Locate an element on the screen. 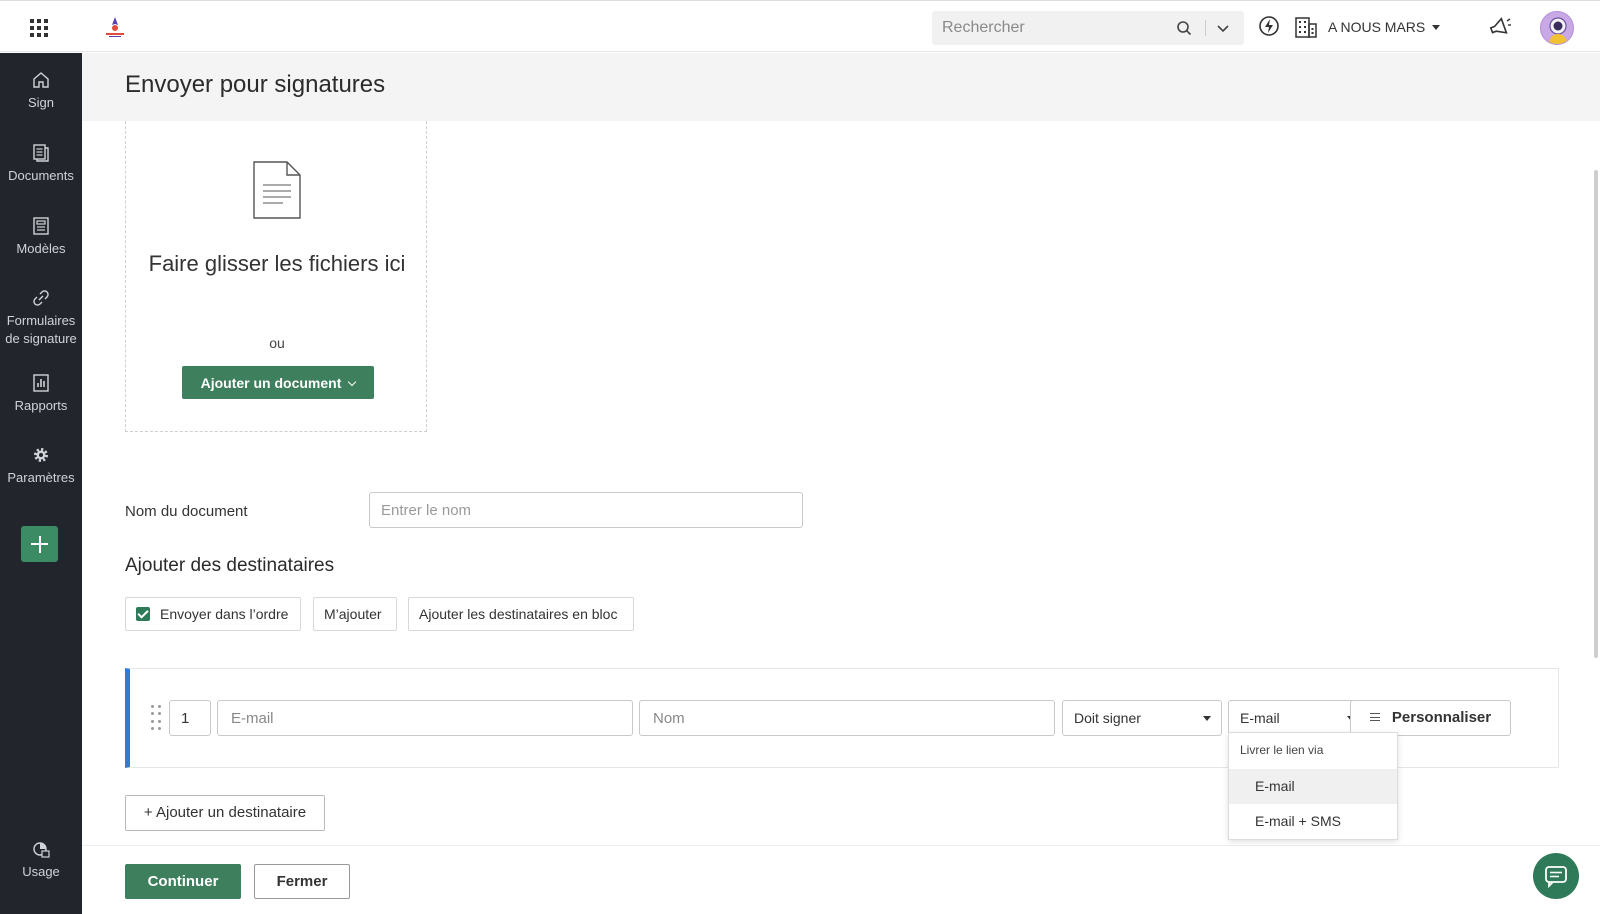 This screenshot has height=914, width=1600. document-name-label: Nom du document is located at coordinates (186, 511).